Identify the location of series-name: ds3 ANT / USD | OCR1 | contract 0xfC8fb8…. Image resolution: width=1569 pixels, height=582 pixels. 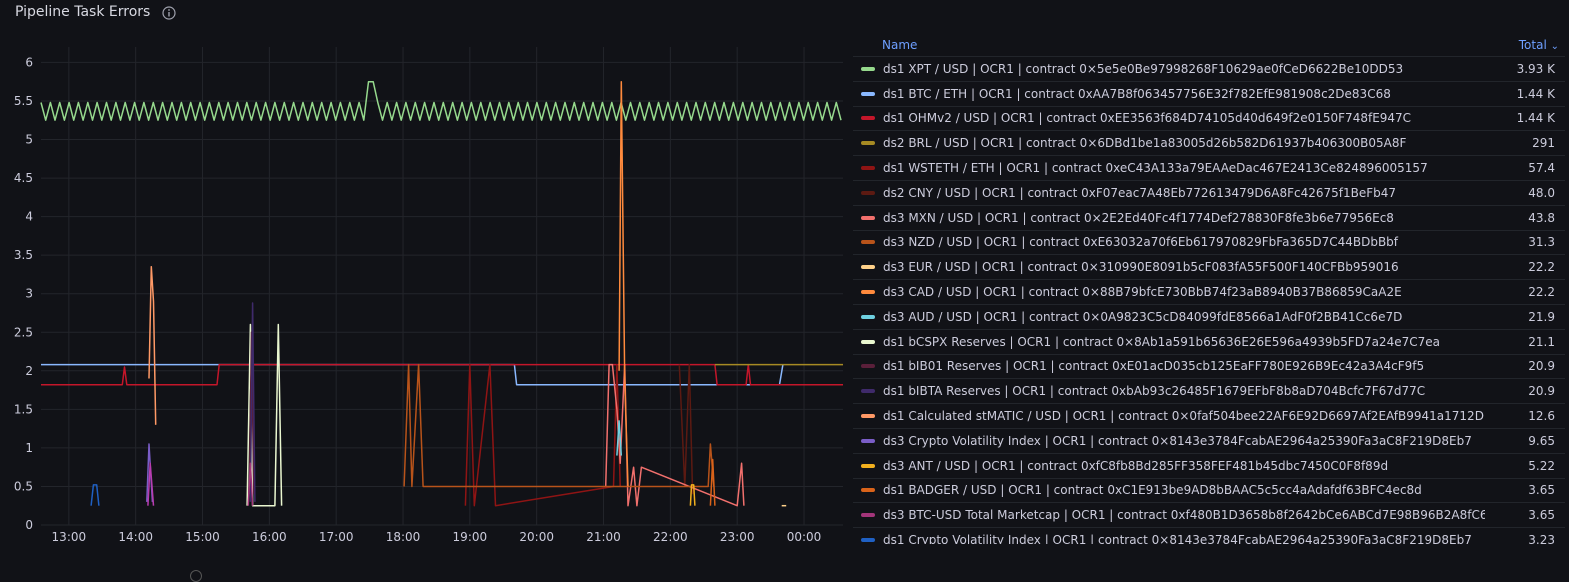
(1136, 465).